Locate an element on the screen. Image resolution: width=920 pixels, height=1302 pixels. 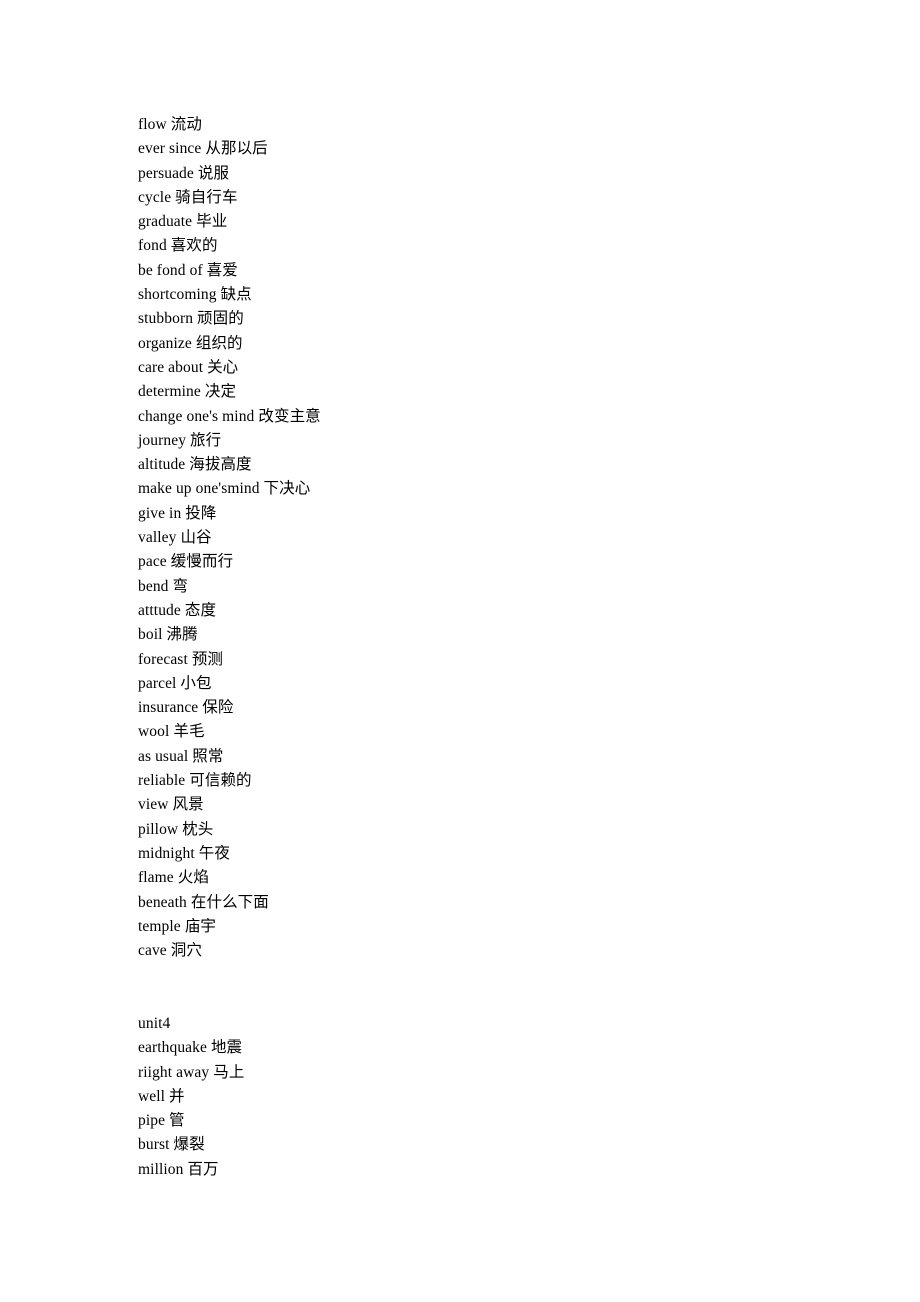
vocab-line: cave 洞穴 is located at coordinates (170, 951).